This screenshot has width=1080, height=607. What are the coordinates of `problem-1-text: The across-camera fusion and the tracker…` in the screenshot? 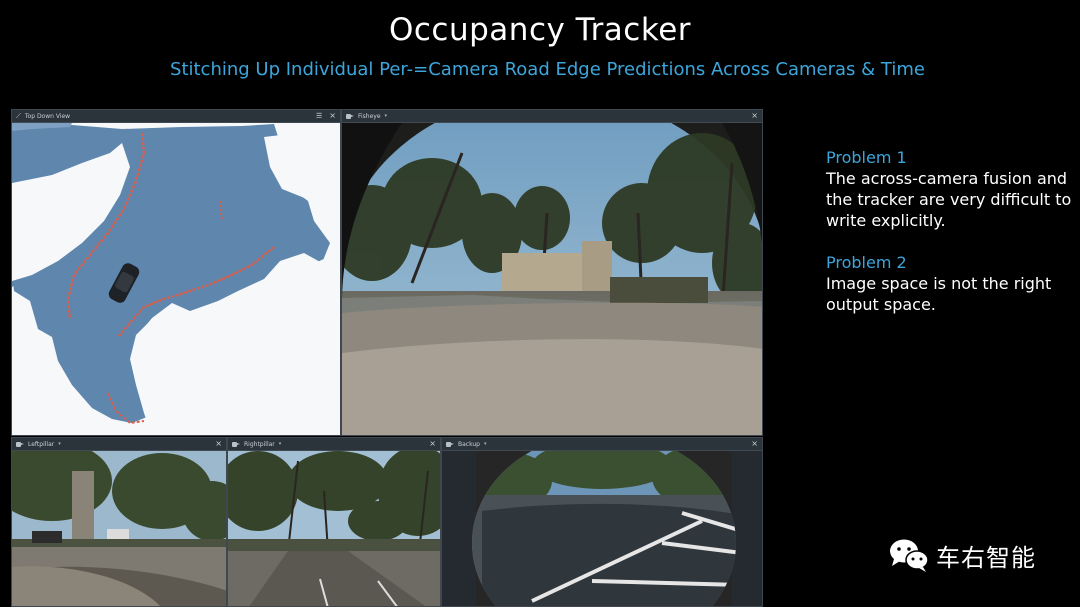 It's located at (949, 199).